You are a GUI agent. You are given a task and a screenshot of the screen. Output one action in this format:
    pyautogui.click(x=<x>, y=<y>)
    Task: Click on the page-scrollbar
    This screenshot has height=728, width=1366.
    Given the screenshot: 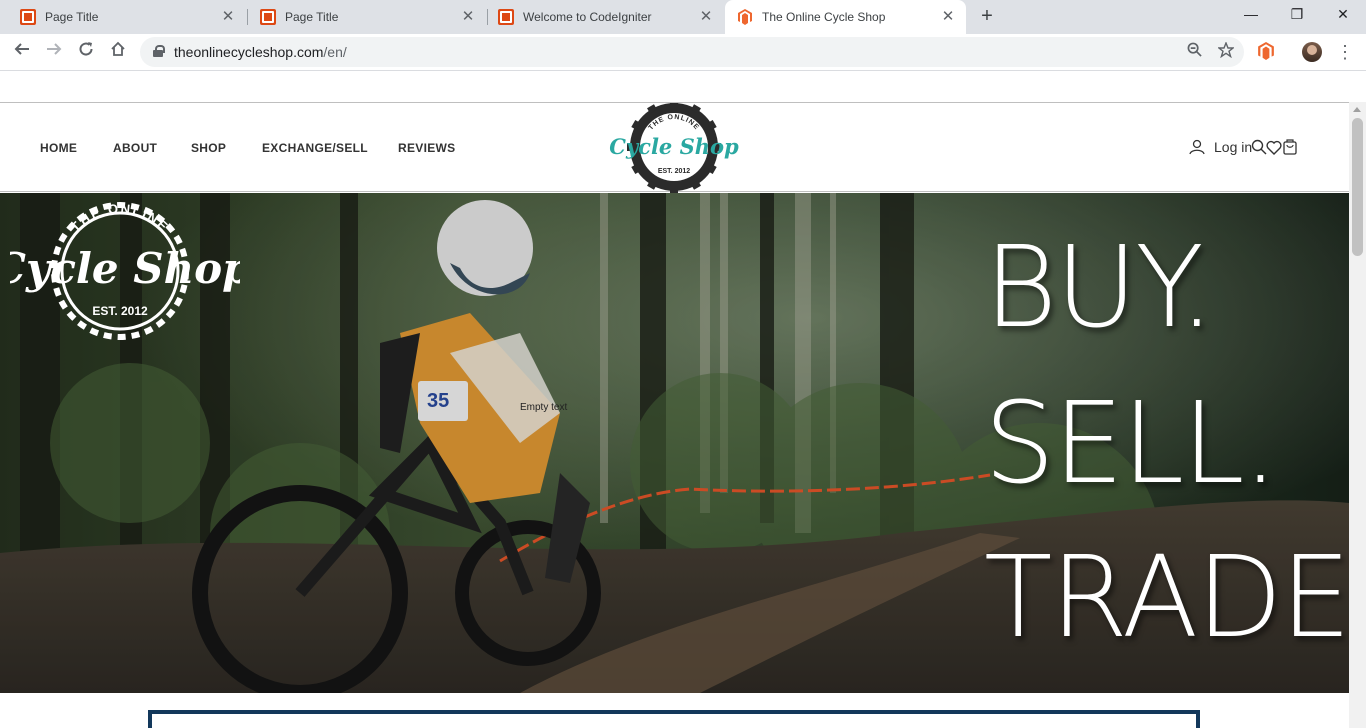 What is the action you would take?
    pyautogui.click(x=1357, y=415)
    